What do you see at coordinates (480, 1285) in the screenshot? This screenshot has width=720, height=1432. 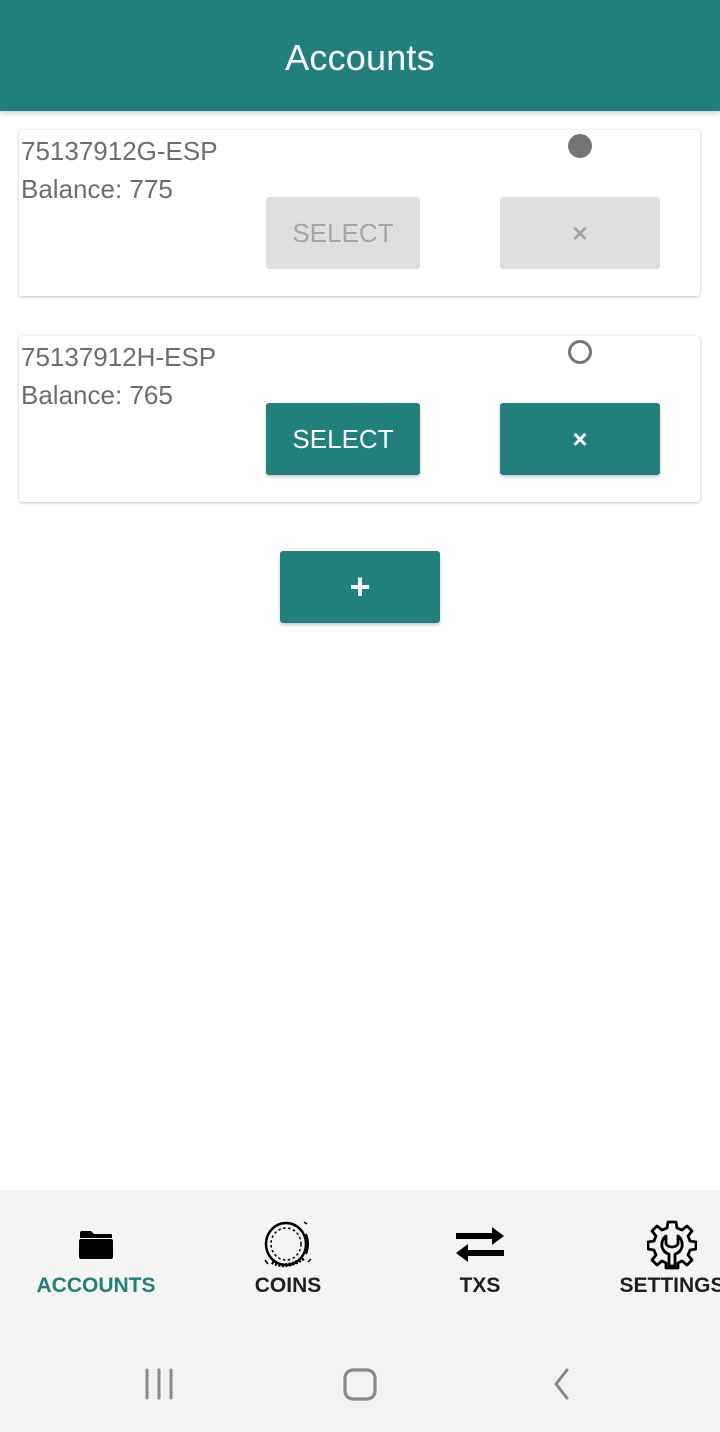 I see `nav-label: TXS` at bounding box center [480, 1285].